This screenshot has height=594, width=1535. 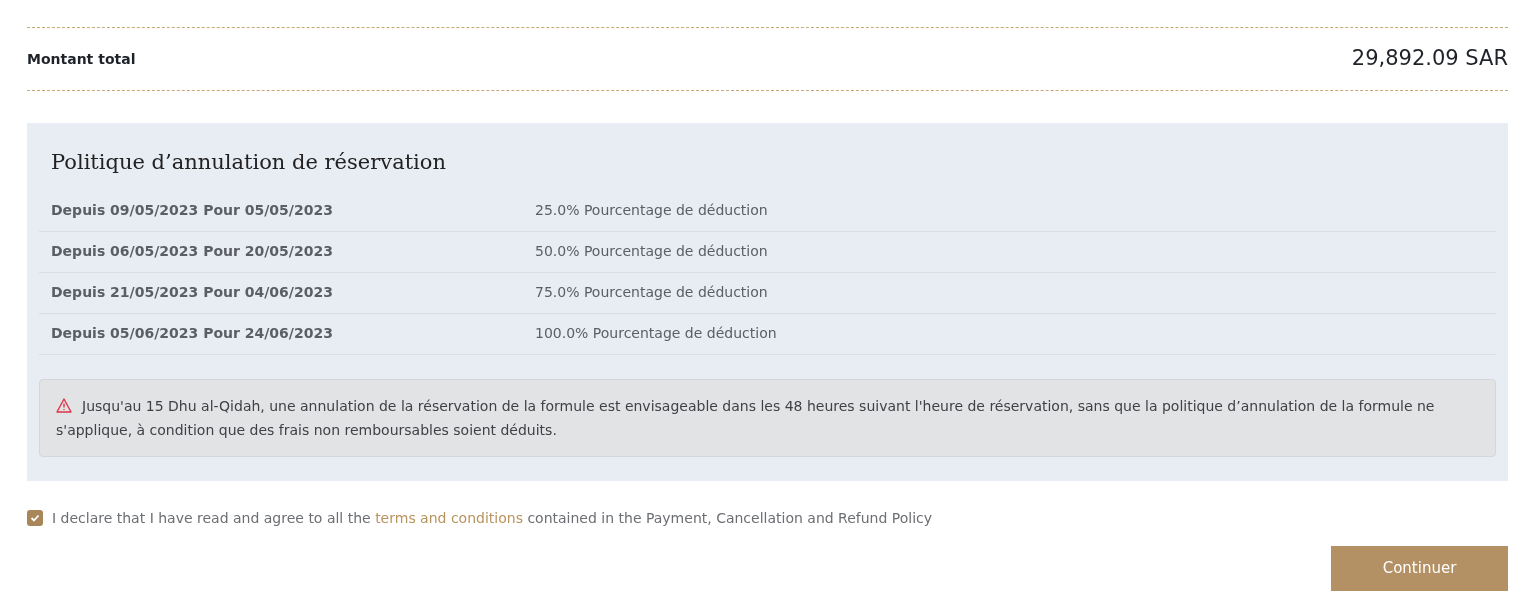 I want to click on continue-button: Continuer, so click(x=1419, y=568).